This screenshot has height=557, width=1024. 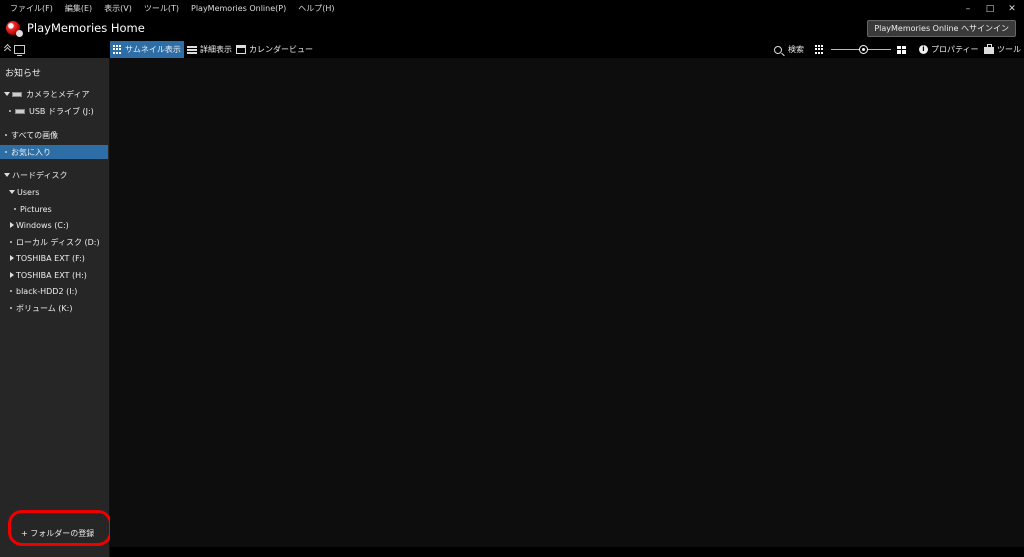 I want to click on sidebar-item-label: カメラとメディア, so click(x=58, y=94).